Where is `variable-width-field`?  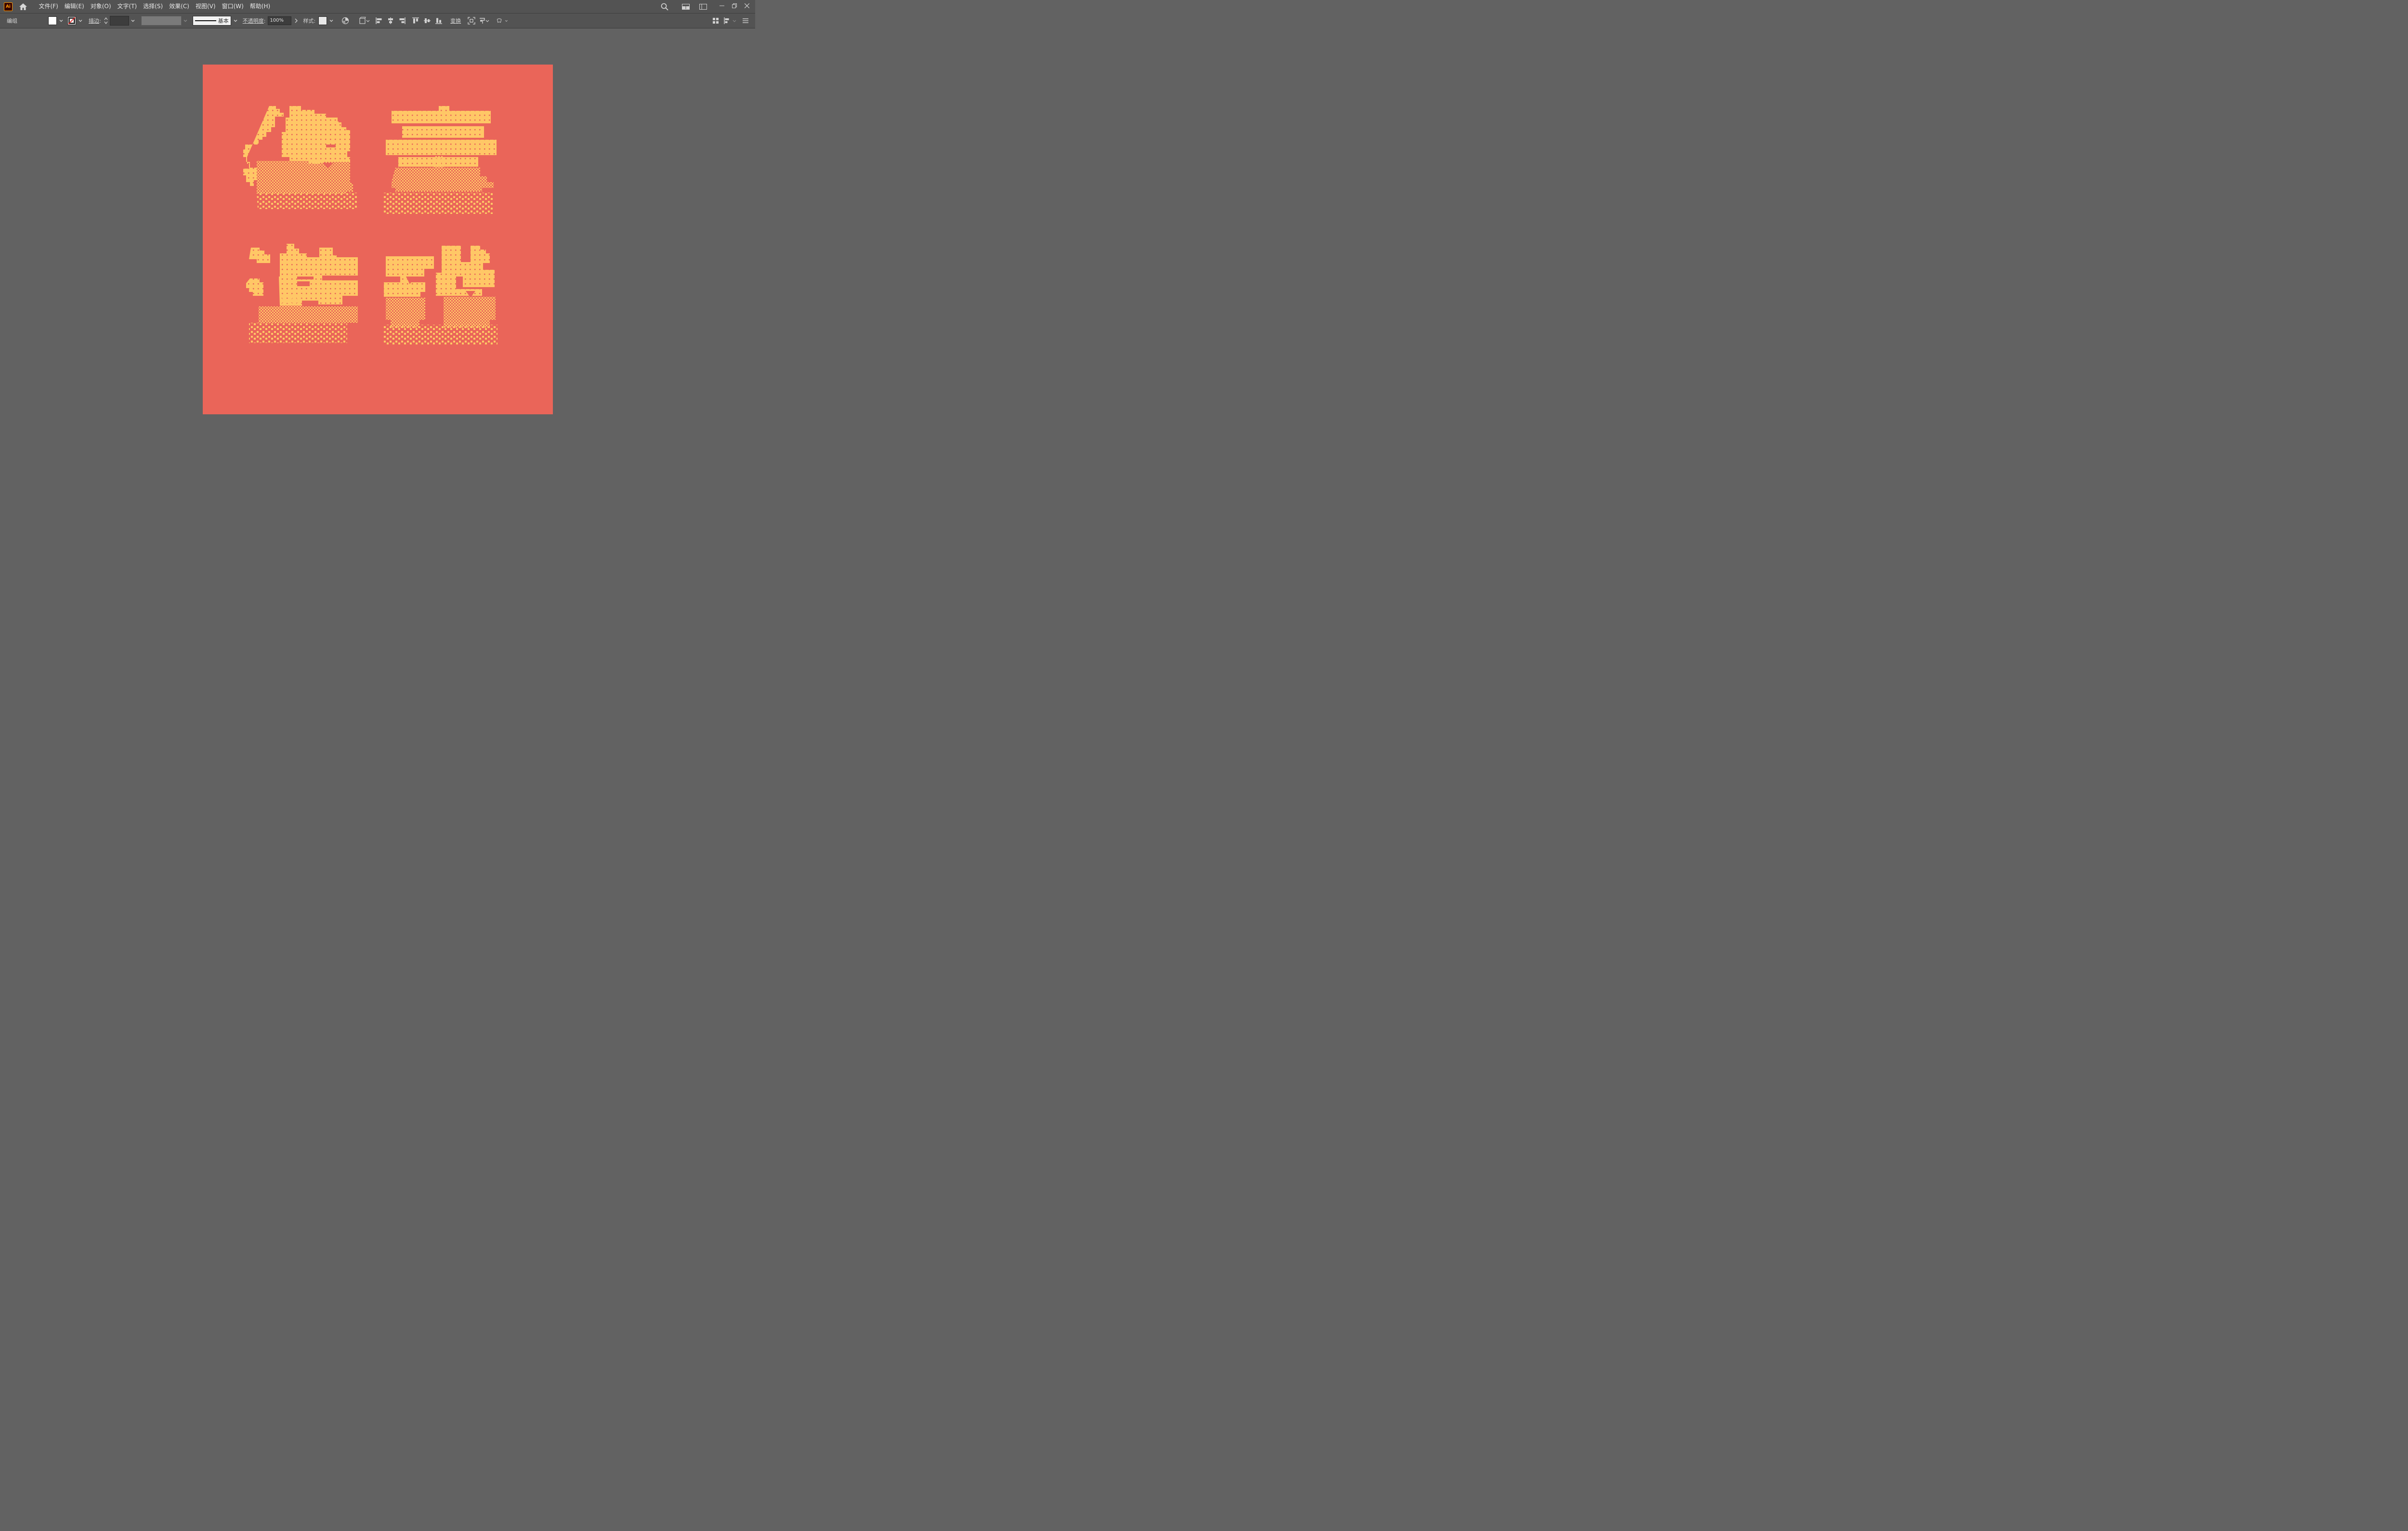 variable-width-field is located at coordinates (161, 21).